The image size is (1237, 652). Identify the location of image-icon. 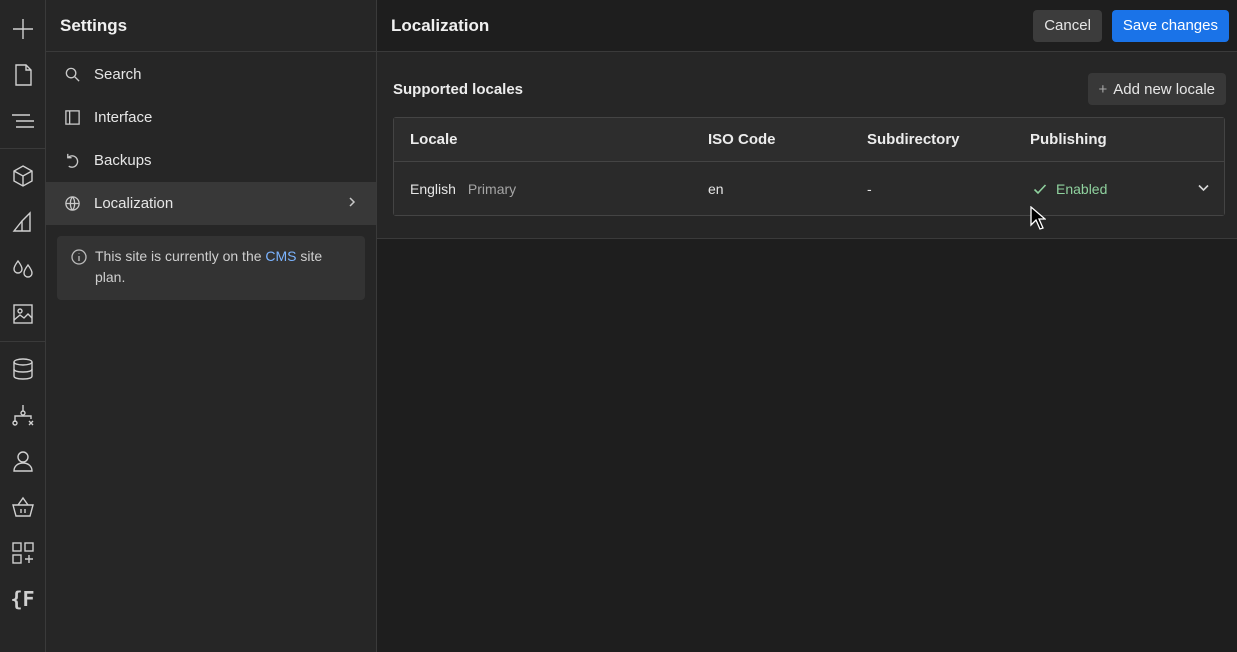
(23, 314).